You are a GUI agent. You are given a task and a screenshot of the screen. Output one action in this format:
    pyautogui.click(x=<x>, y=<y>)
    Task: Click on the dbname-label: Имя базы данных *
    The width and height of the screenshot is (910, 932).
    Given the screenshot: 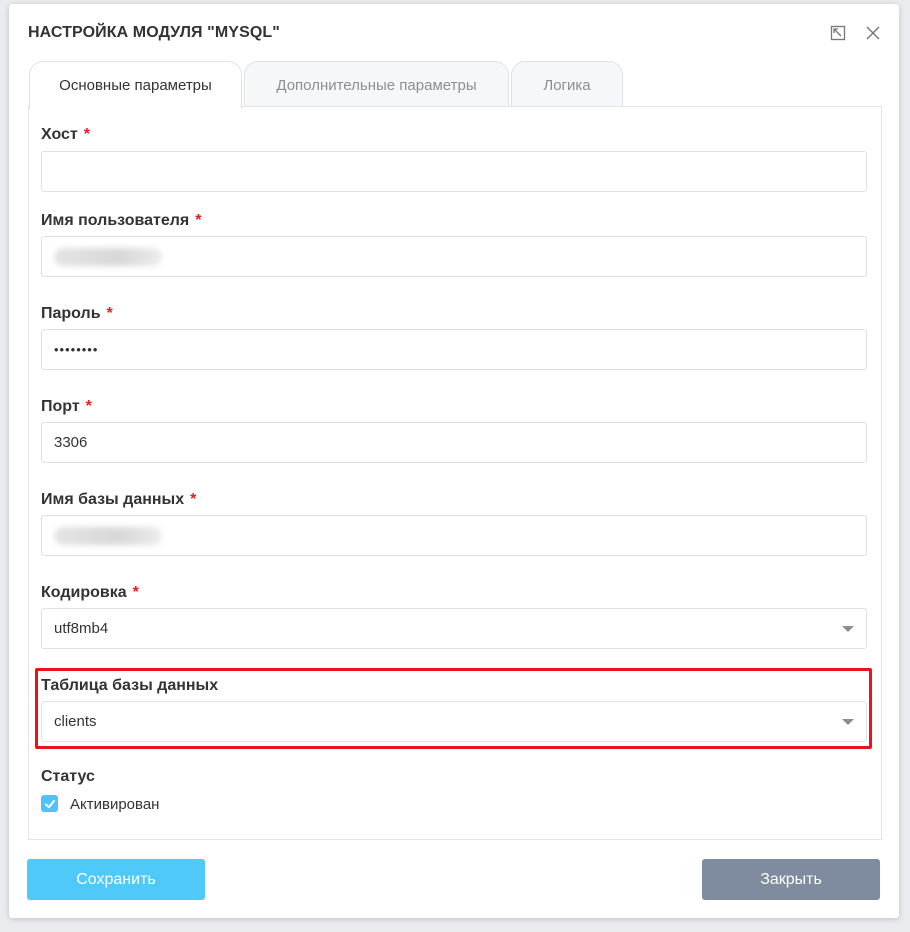 What is the action you would take?
    pyautogui.click(x=119, y=499)
    